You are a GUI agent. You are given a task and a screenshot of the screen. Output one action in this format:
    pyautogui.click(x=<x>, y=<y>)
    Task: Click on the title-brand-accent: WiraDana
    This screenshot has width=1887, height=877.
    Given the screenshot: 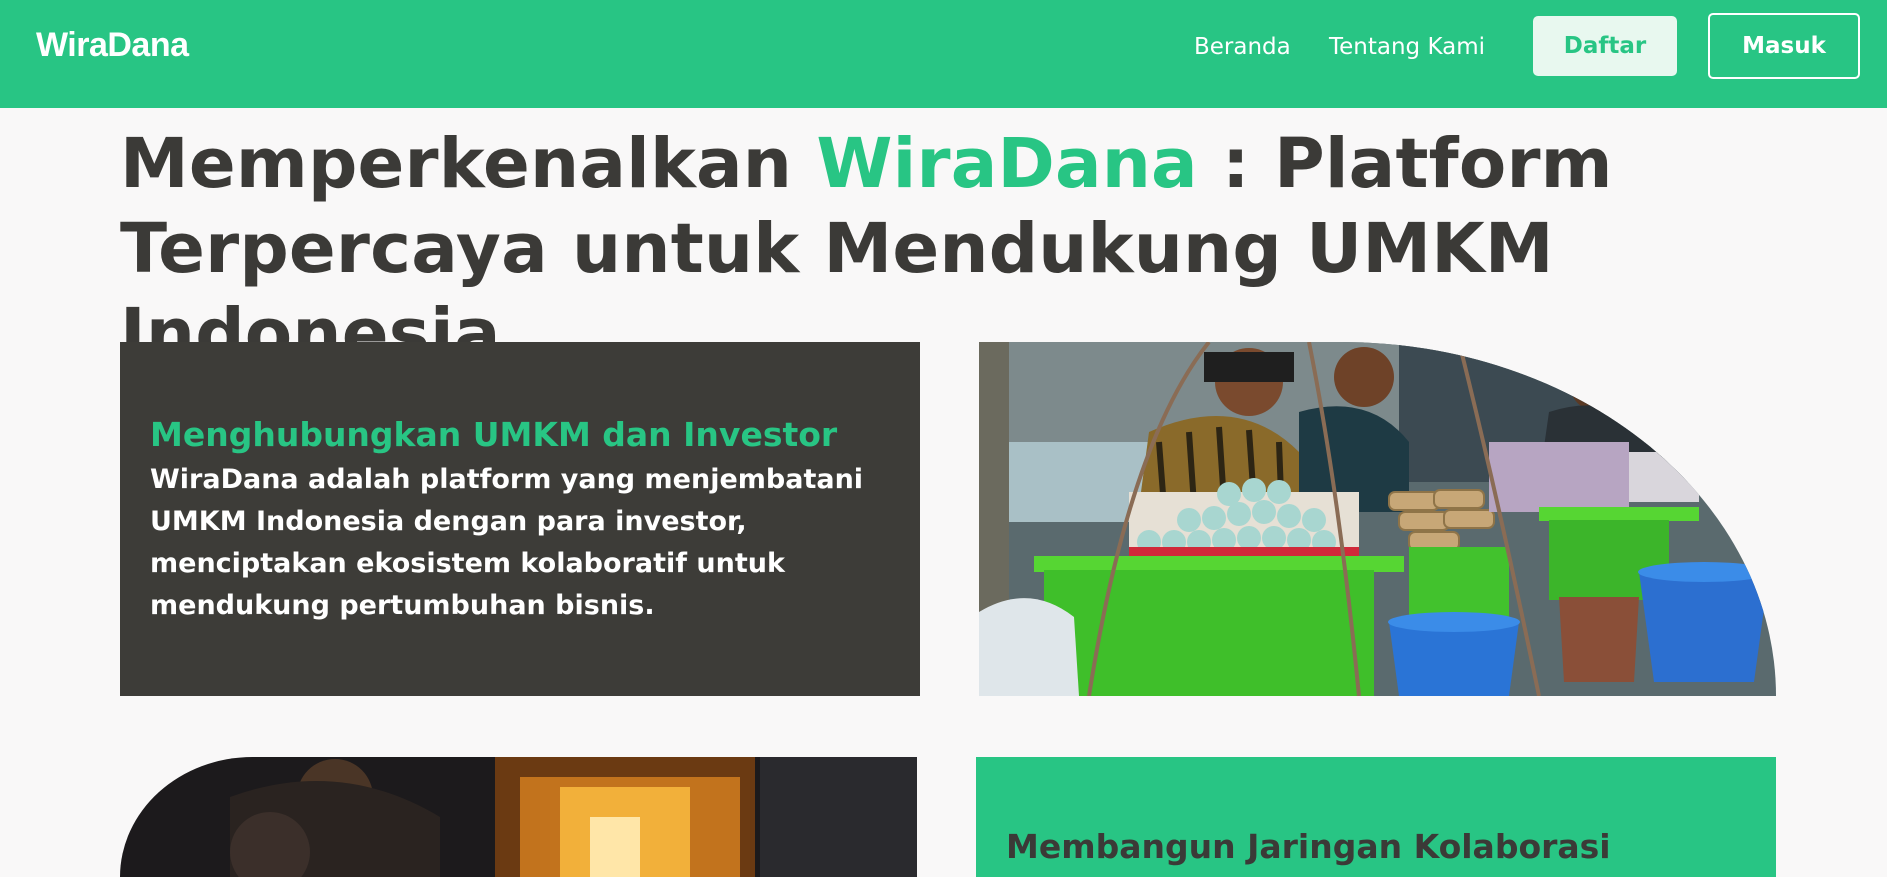 What is the action you would take?
    pyautogui.click(x=1007, y=164)
    